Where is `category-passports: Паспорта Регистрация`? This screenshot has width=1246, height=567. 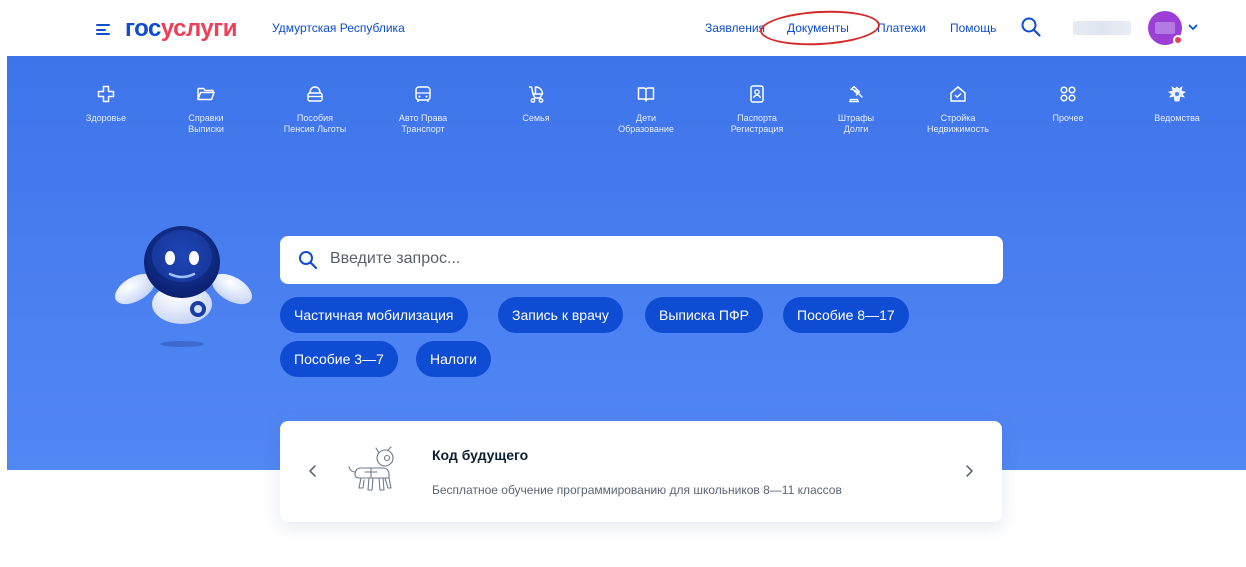 category-passports: Паспорта Регистрация is located at coordinates (757, 109).